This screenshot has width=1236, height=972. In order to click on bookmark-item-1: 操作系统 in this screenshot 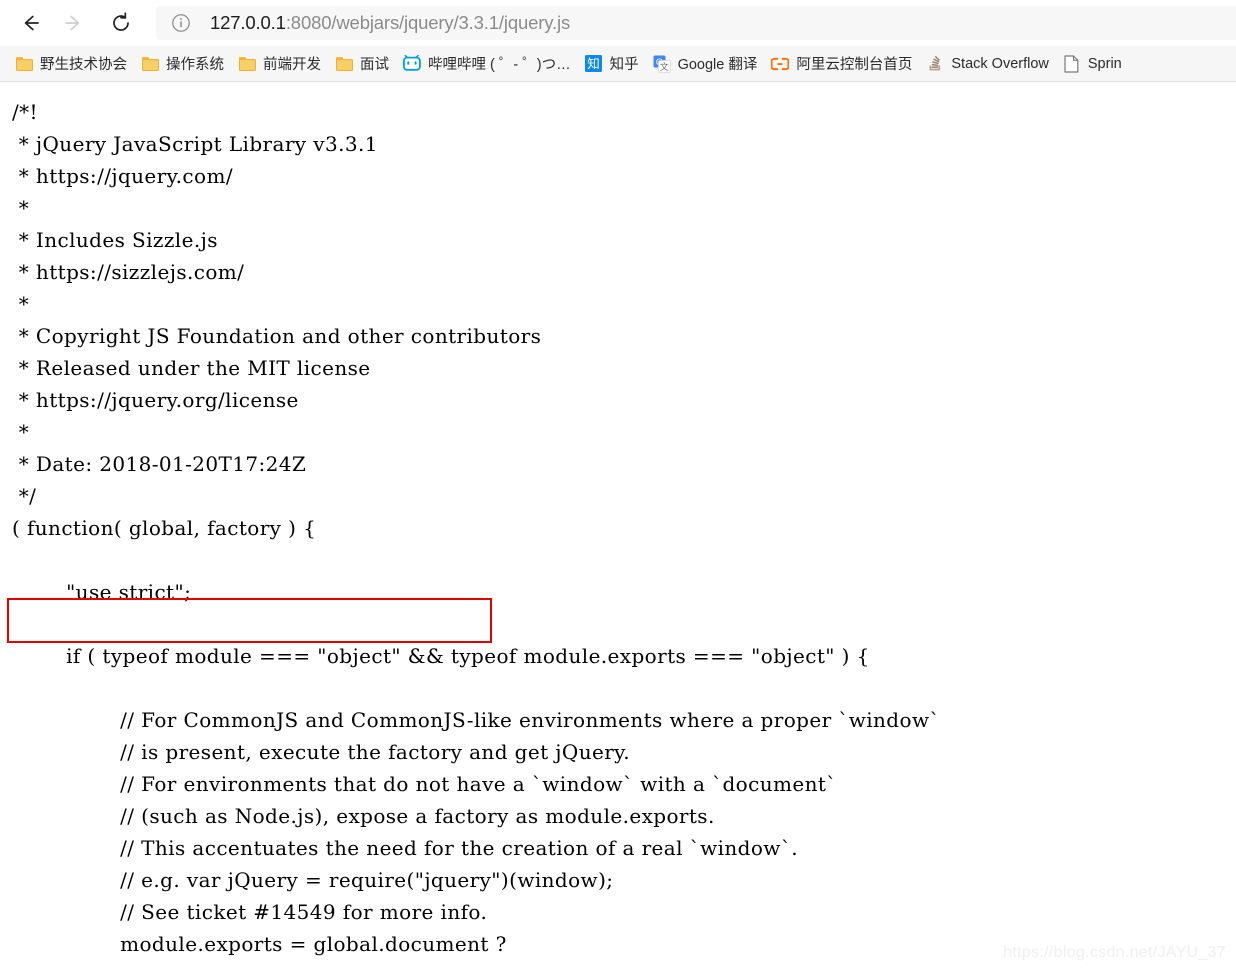, I will do `click(182, 64)`.